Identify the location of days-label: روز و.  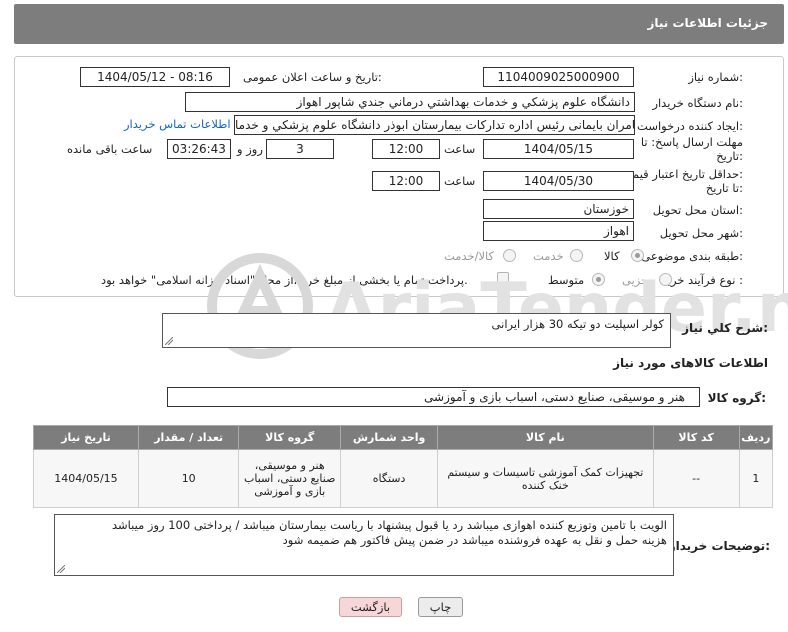
(250, 149).